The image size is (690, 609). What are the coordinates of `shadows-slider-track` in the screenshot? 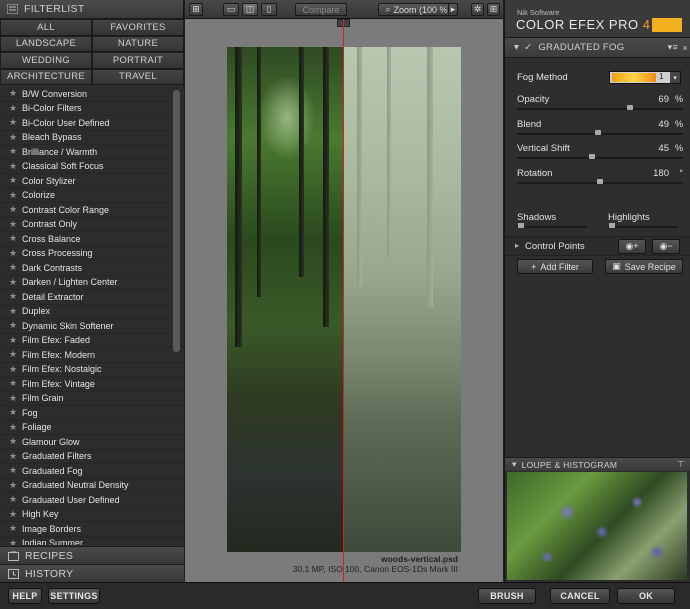 It's located at (552, 227).